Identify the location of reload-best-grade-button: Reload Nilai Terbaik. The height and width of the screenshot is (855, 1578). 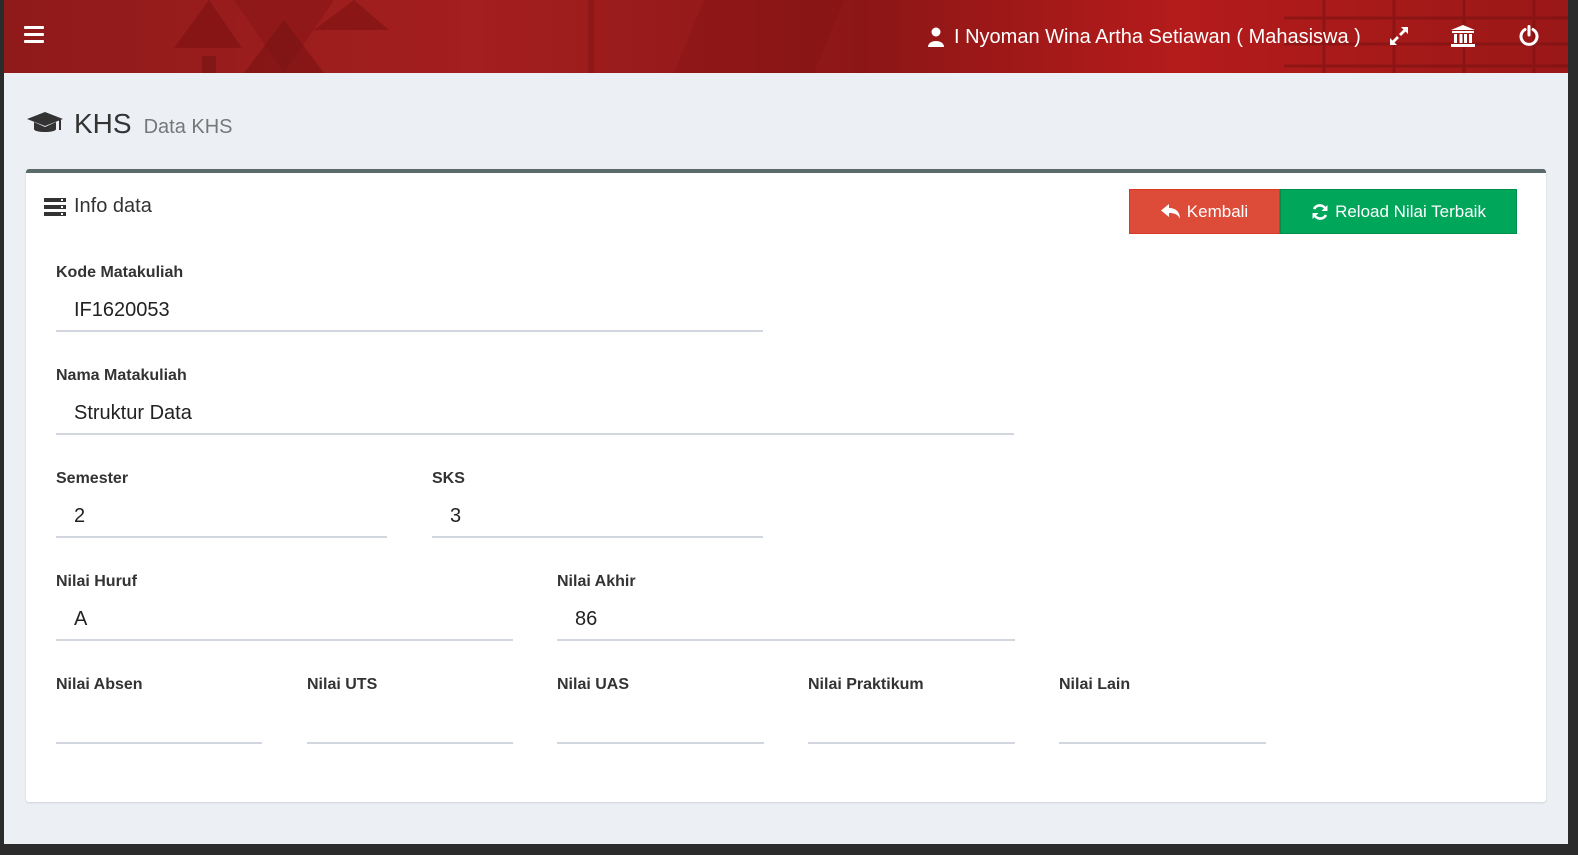
(1398, 211).